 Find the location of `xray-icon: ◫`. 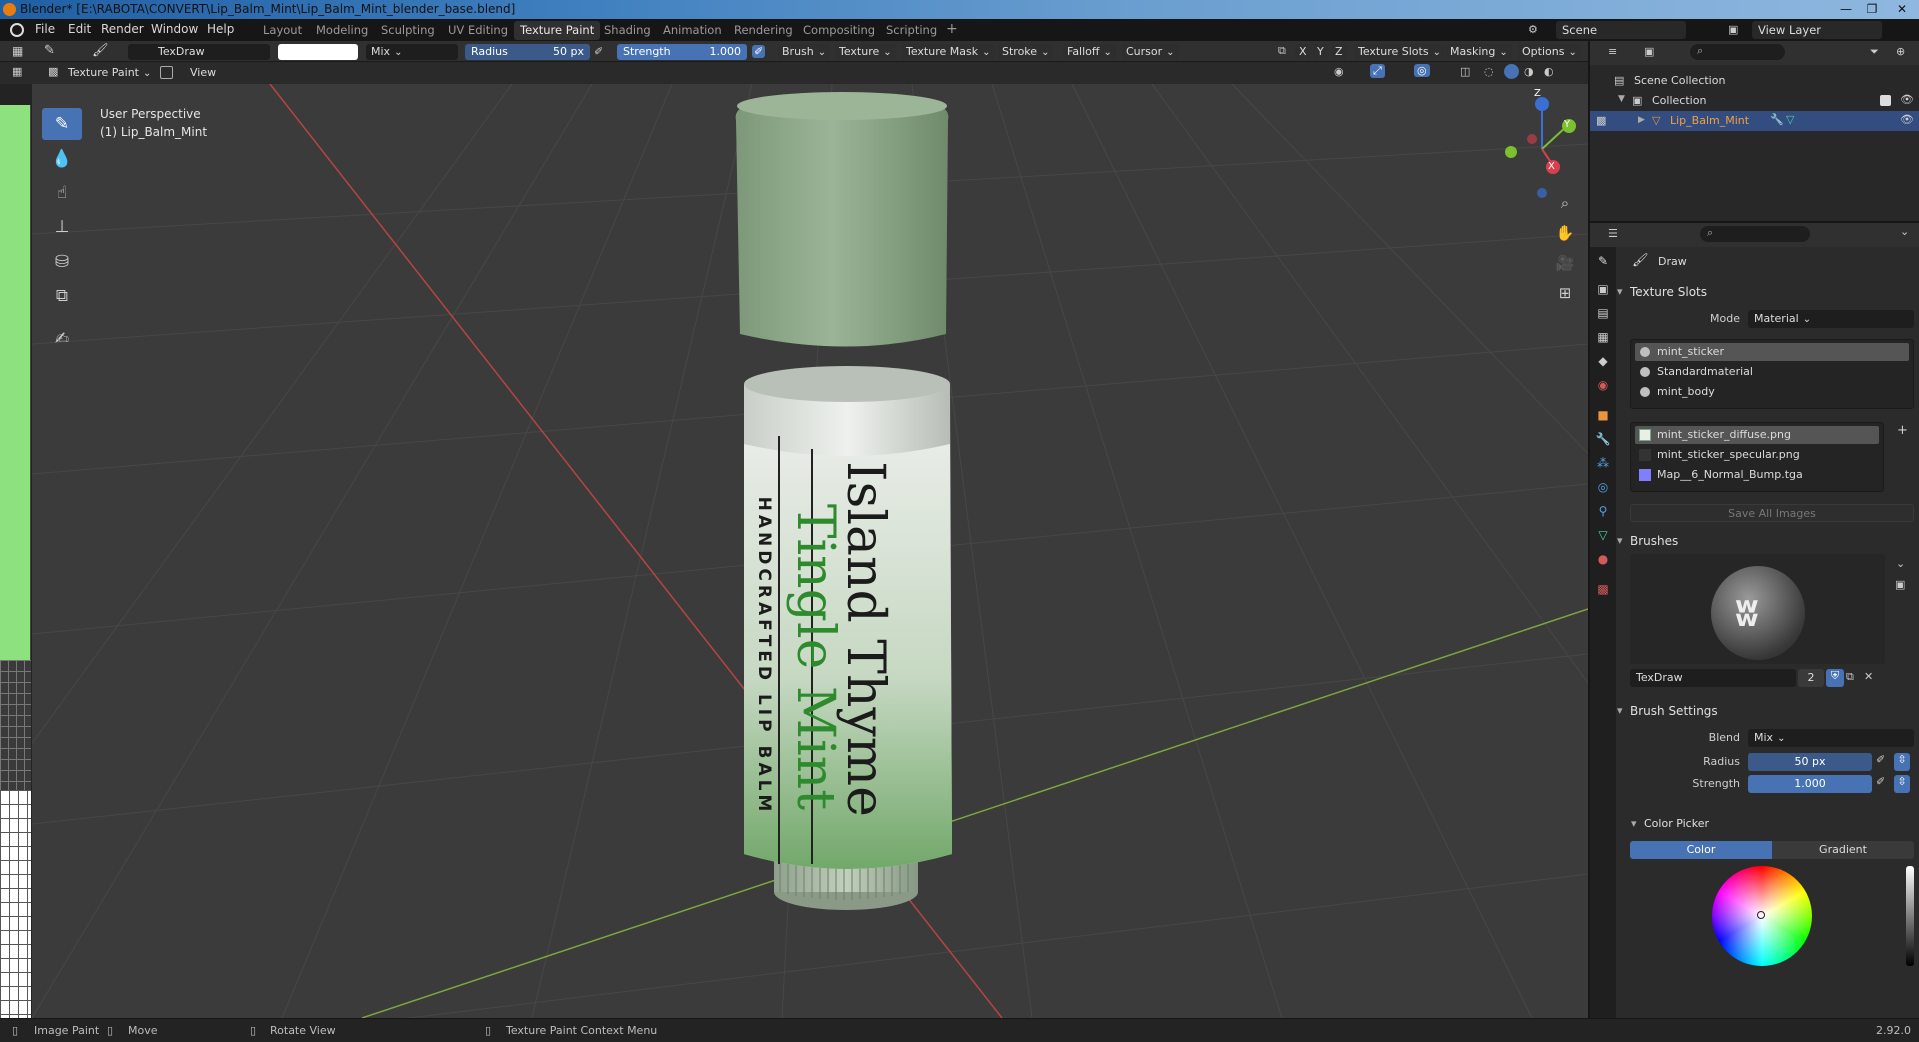

xray-icon: ◫ is located at coordinates (1465, 71).